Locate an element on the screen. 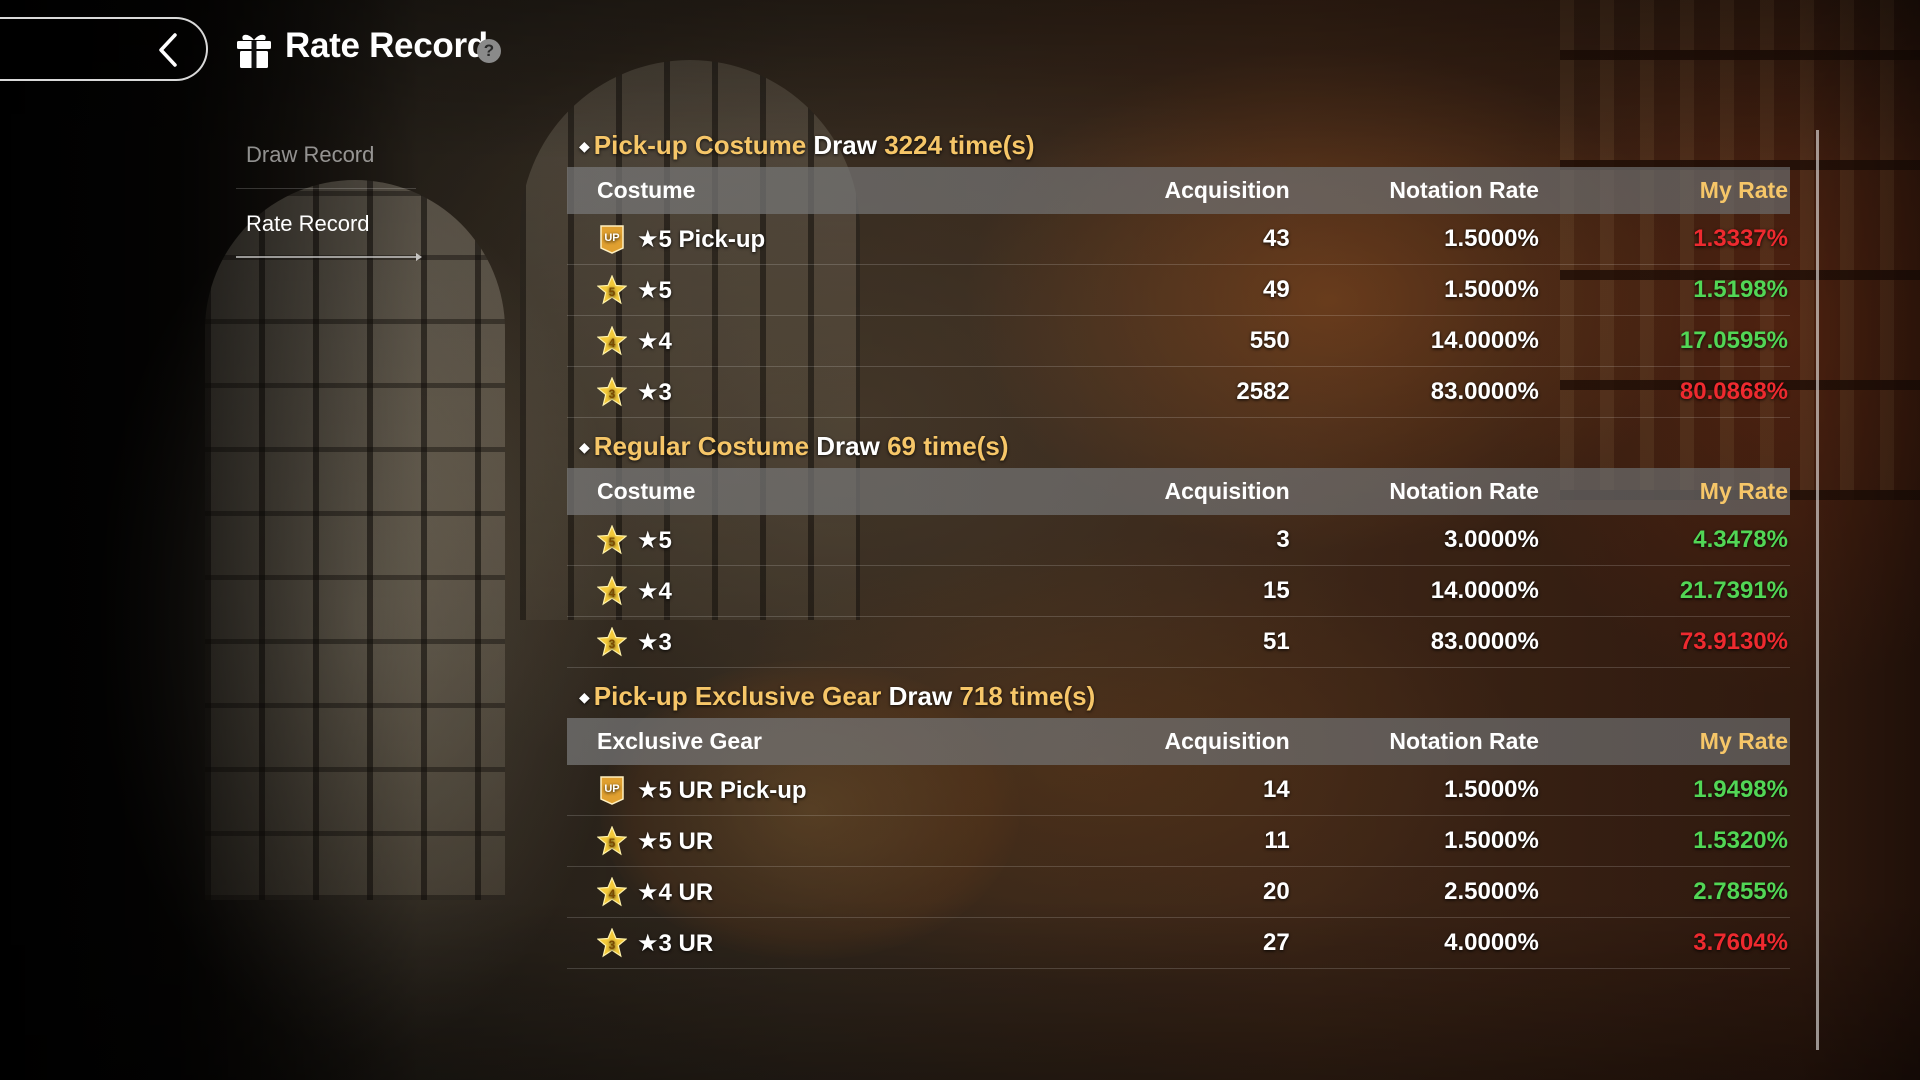 The image size is (1920, 1080). acquisition-cell: 49 is located at coordinates (1276, 289).